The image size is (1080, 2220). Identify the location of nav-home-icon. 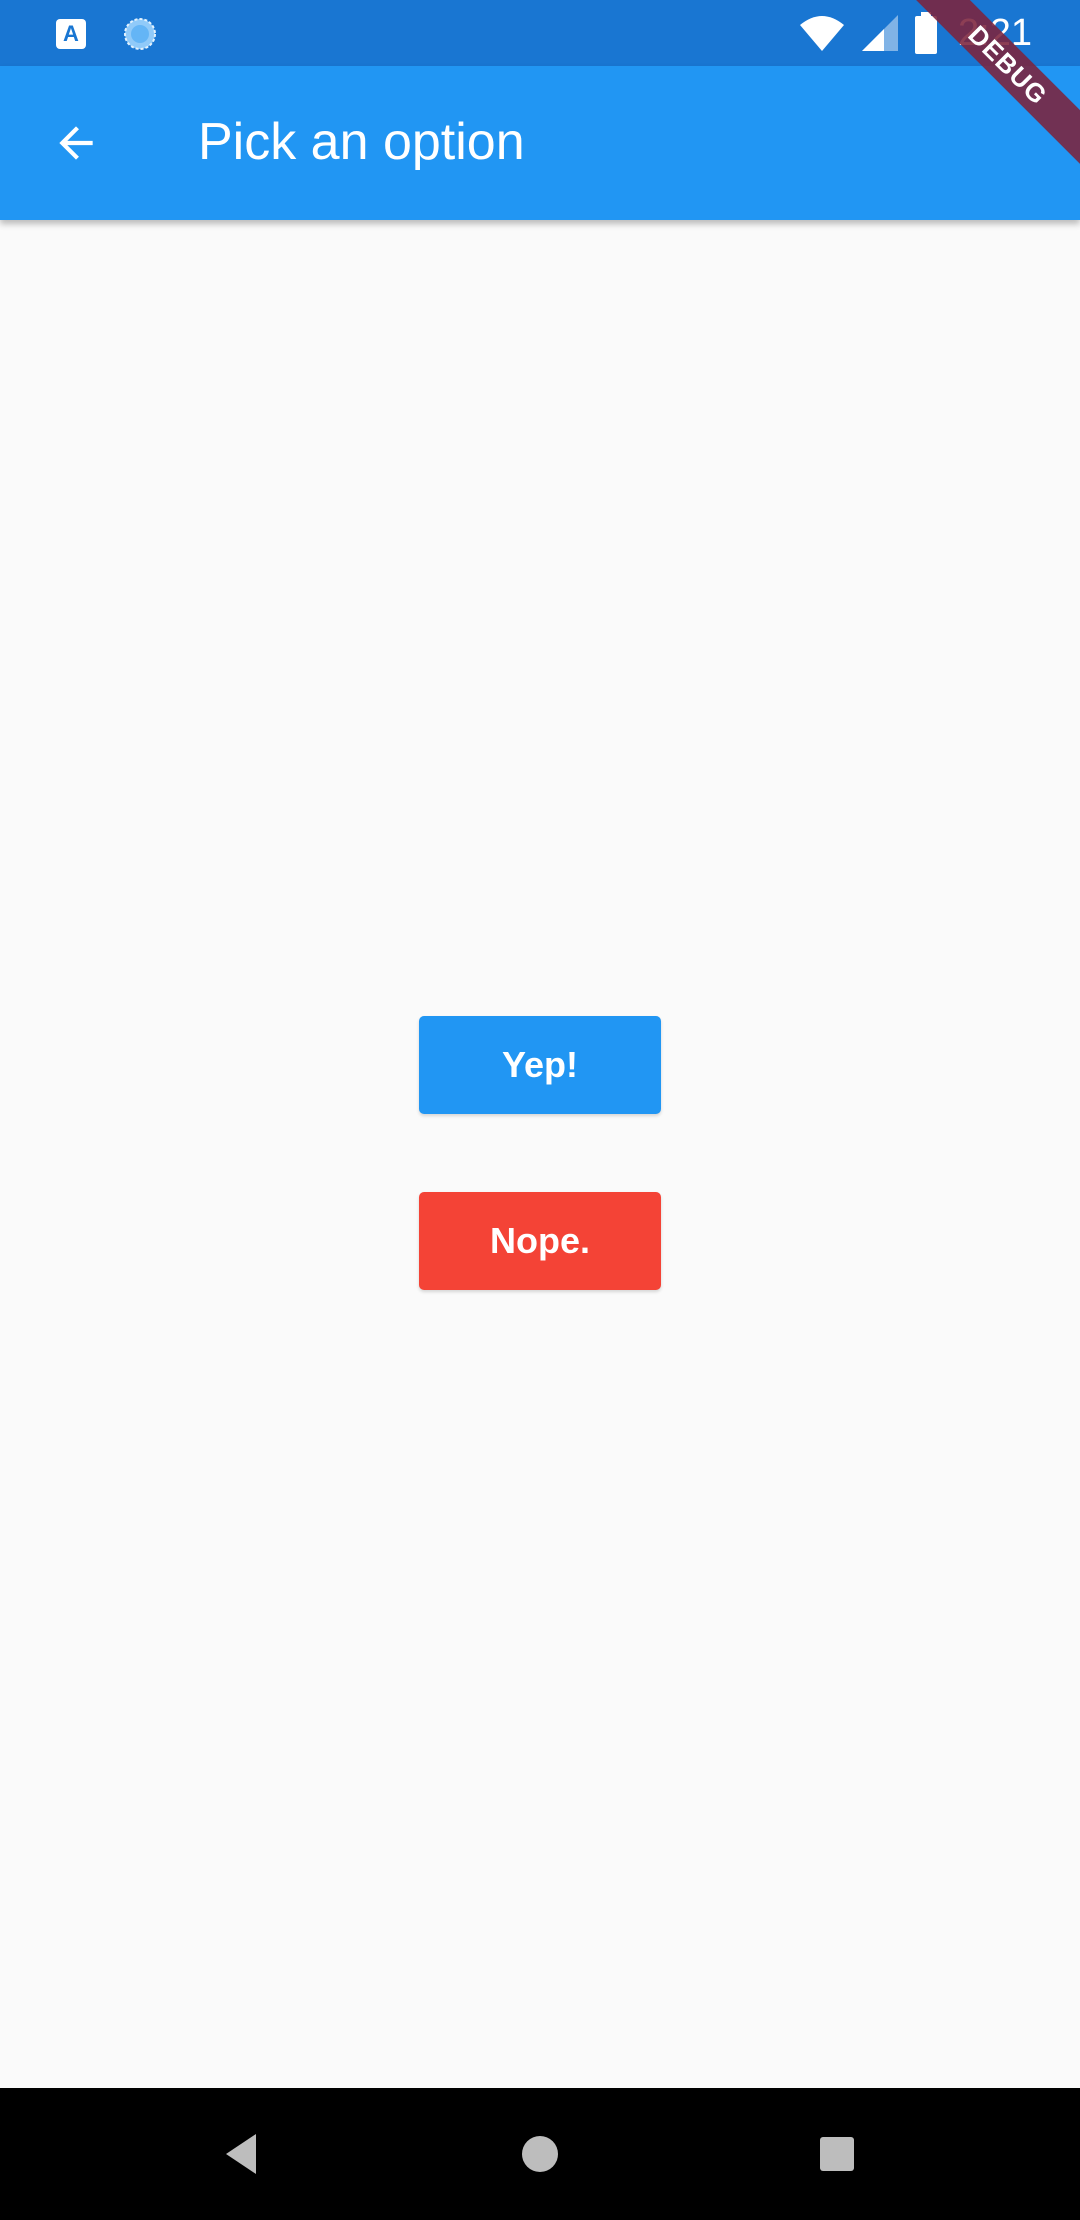
(540, 2154).